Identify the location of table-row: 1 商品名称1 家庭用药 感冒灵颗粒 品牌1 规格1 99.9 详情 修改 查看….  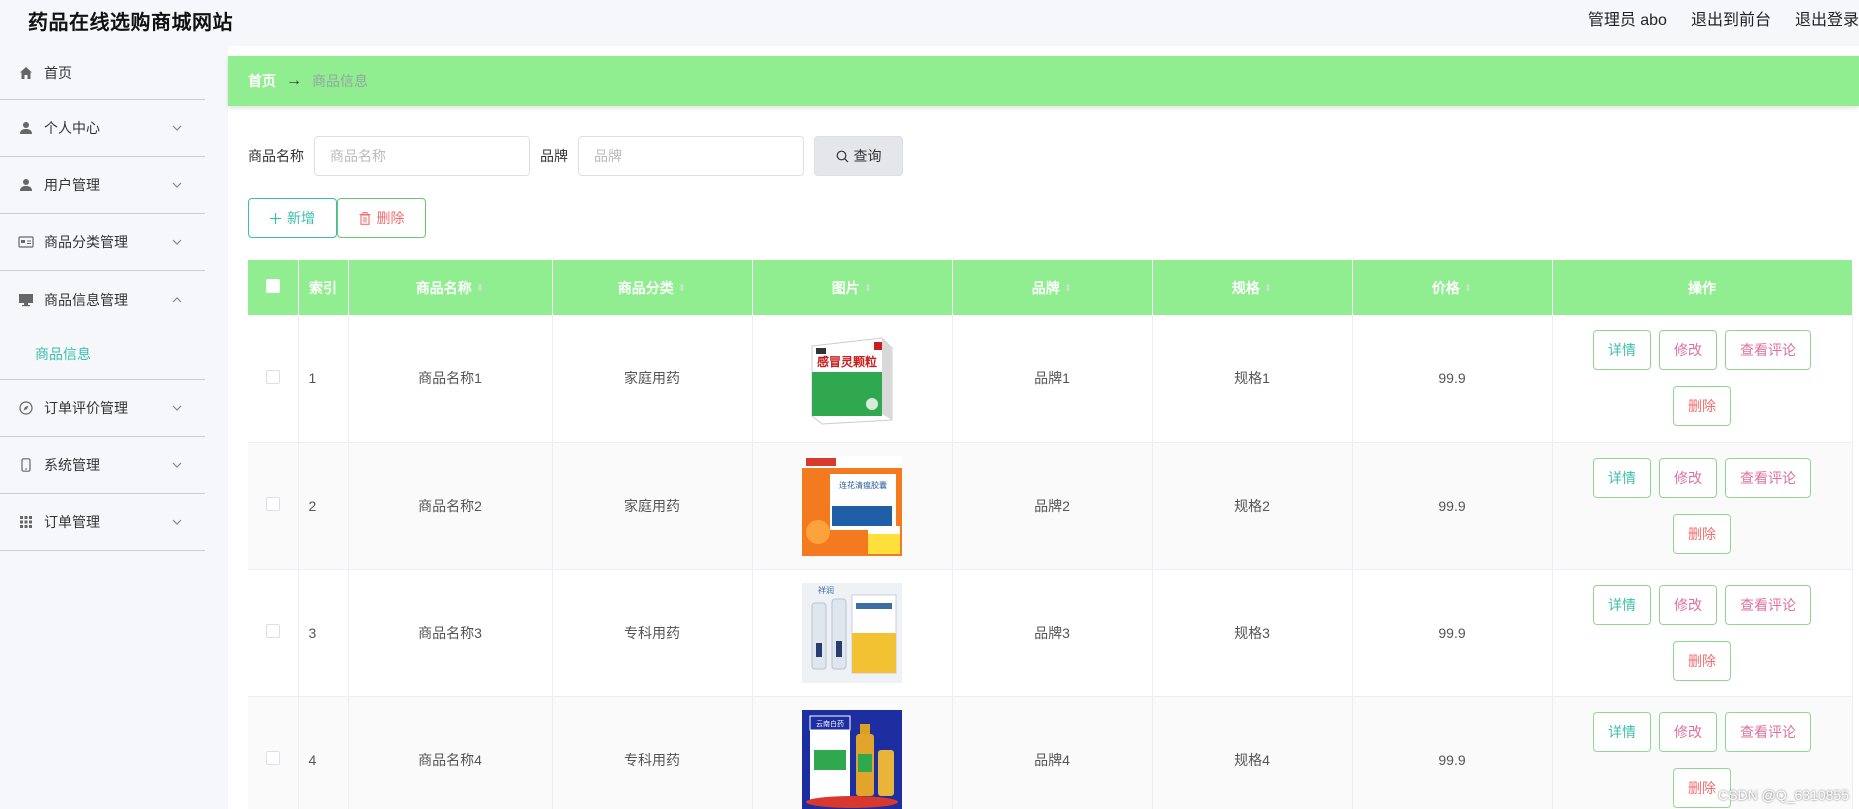
(1050, 379).